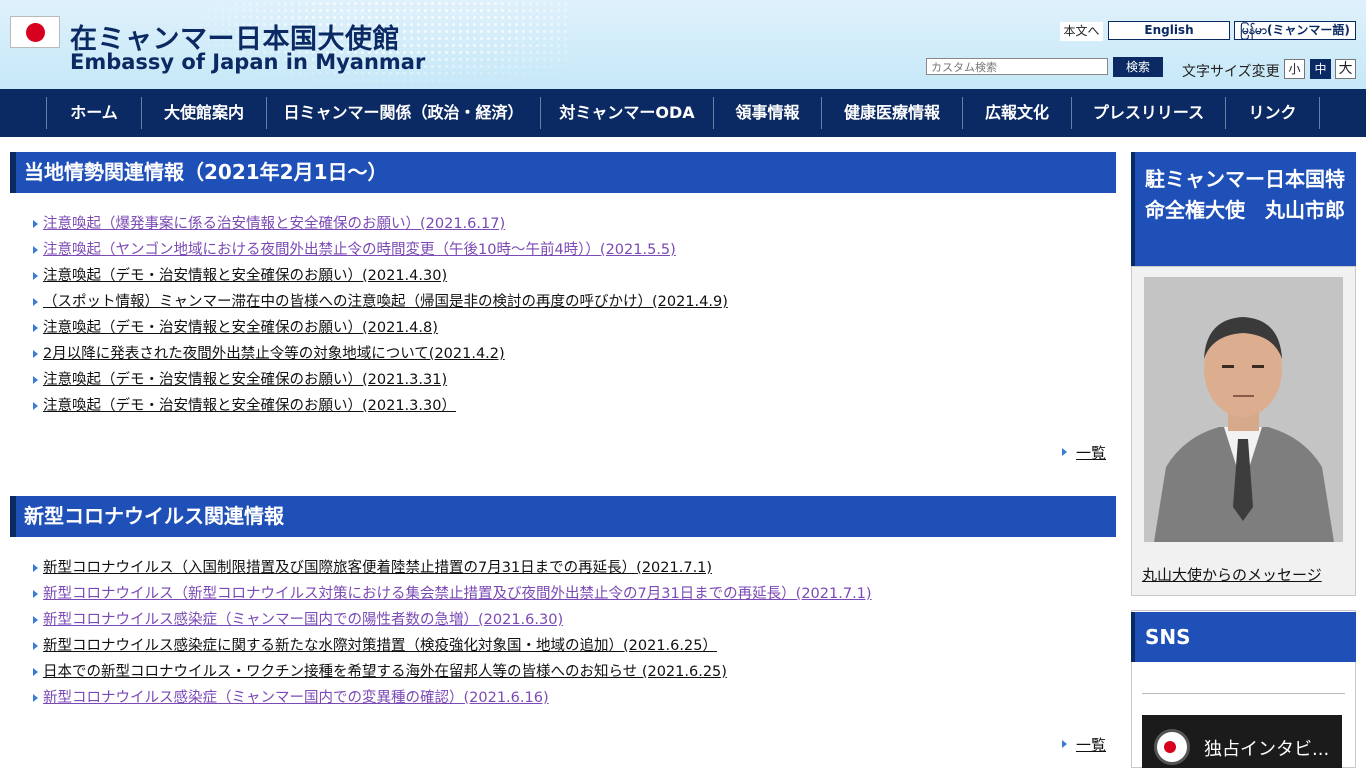 Image resolution: width=1366 pixels, height=768 pixels. I want to click on nav-health: 健康医療情報, so click(891, 113).